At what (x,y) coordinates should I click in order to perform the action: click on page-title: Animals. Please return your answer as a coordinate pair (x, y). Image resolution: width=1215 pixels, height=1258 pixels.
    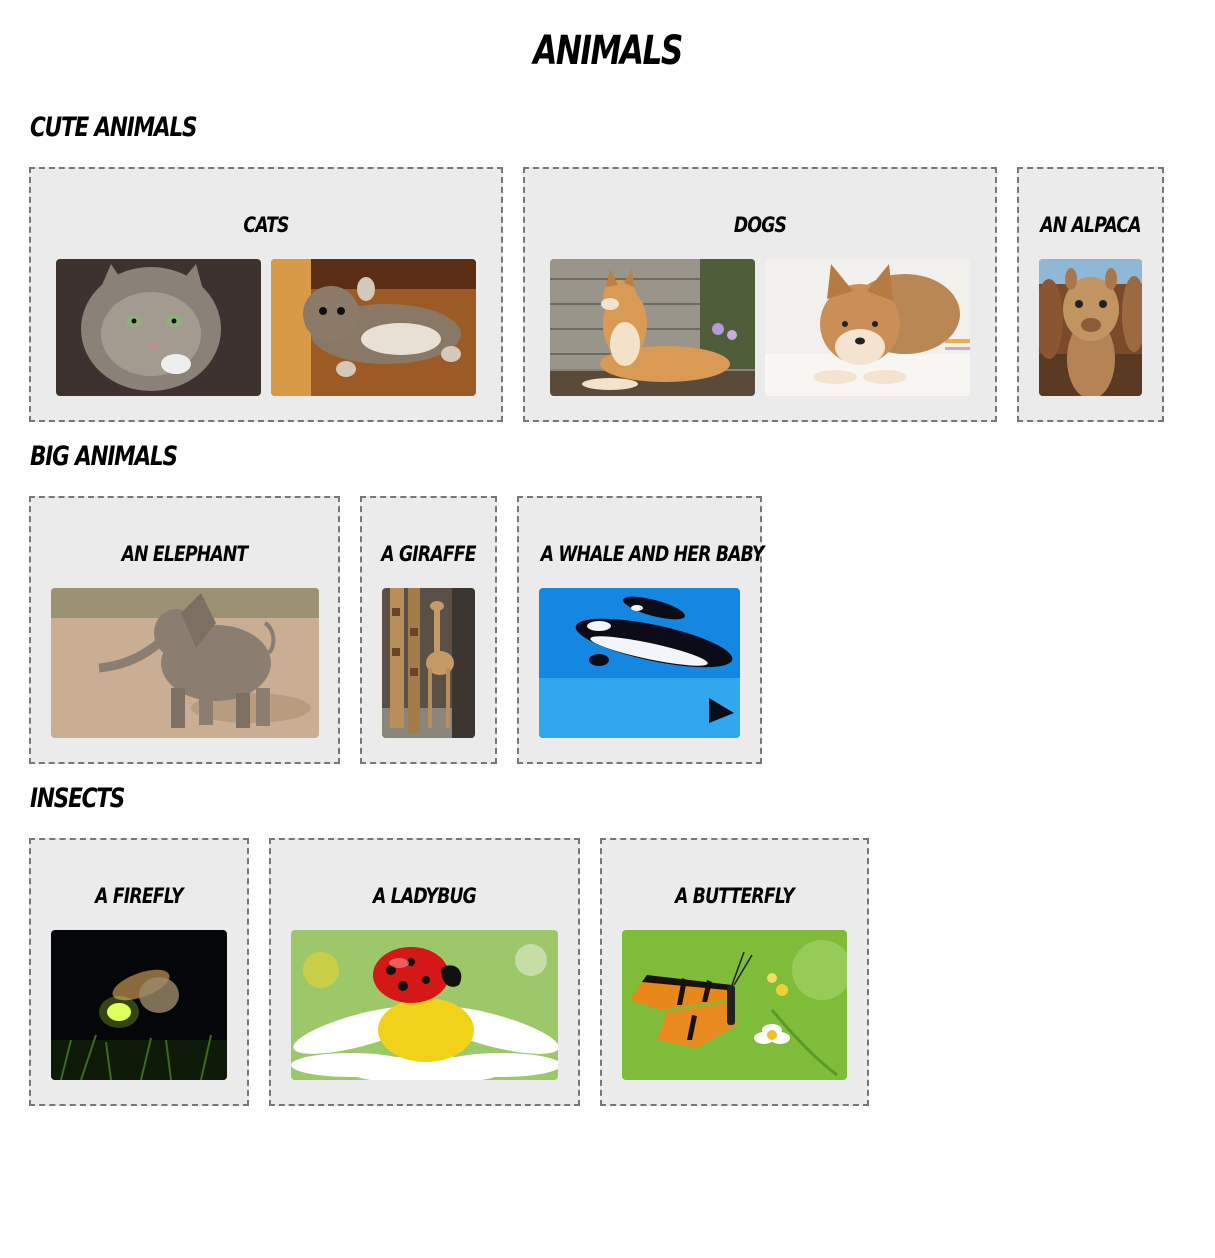
    Looking at the image, I should click on (608, 51).